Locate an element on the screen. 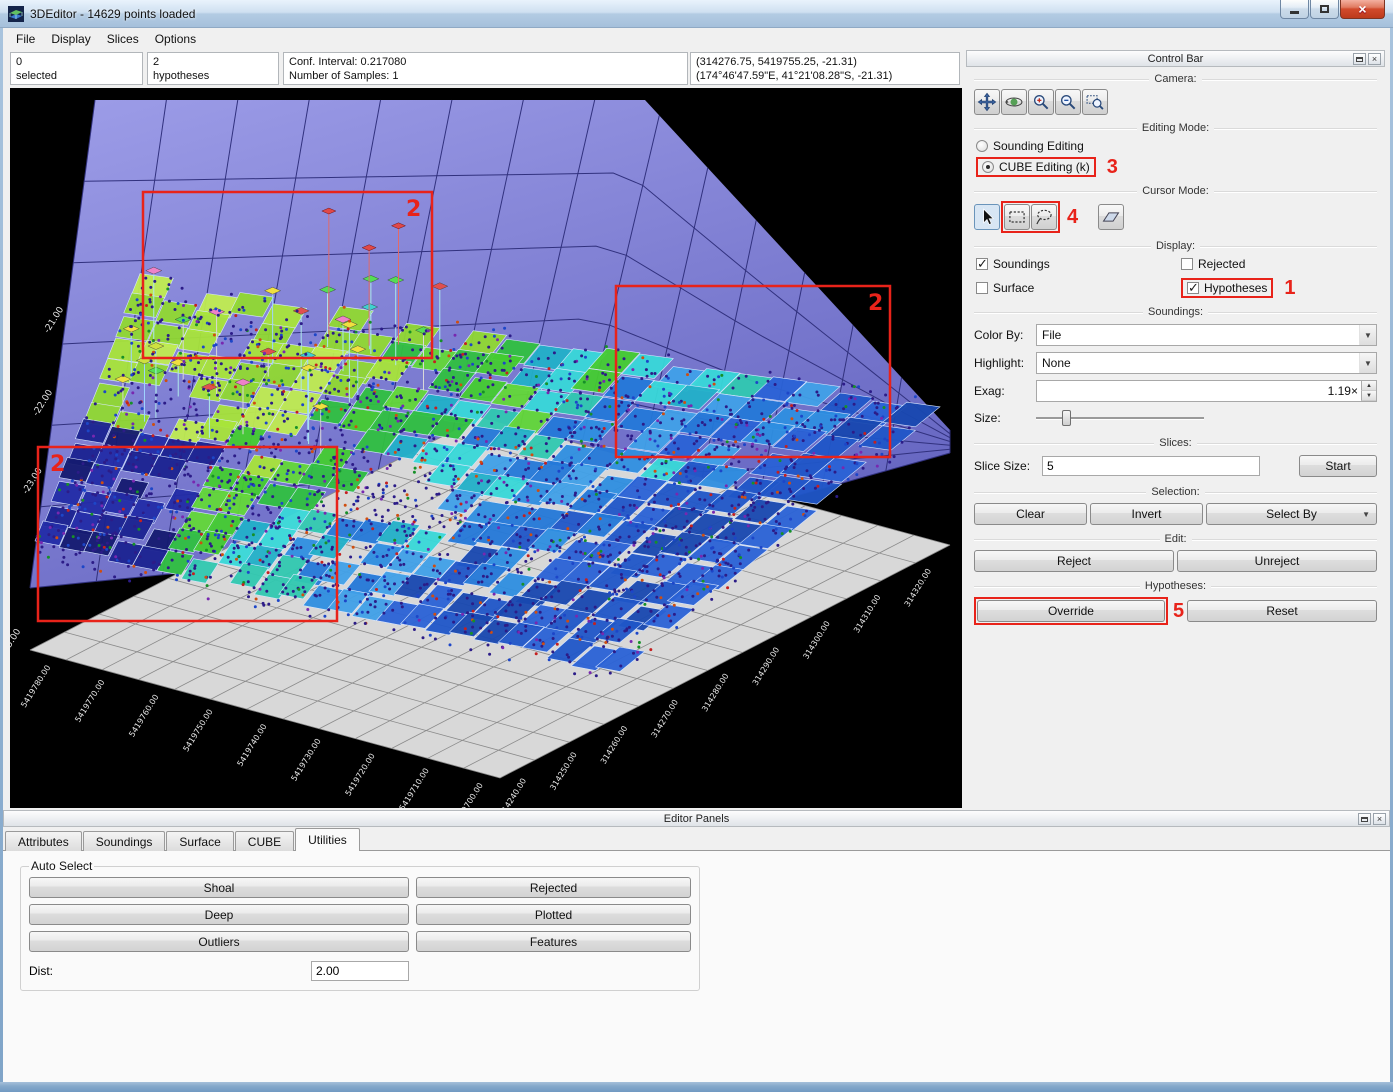 The width and height of the screenshot is (1393, 1092). slice-size-label: Slice Size: is located at coordinates (1002, 466).